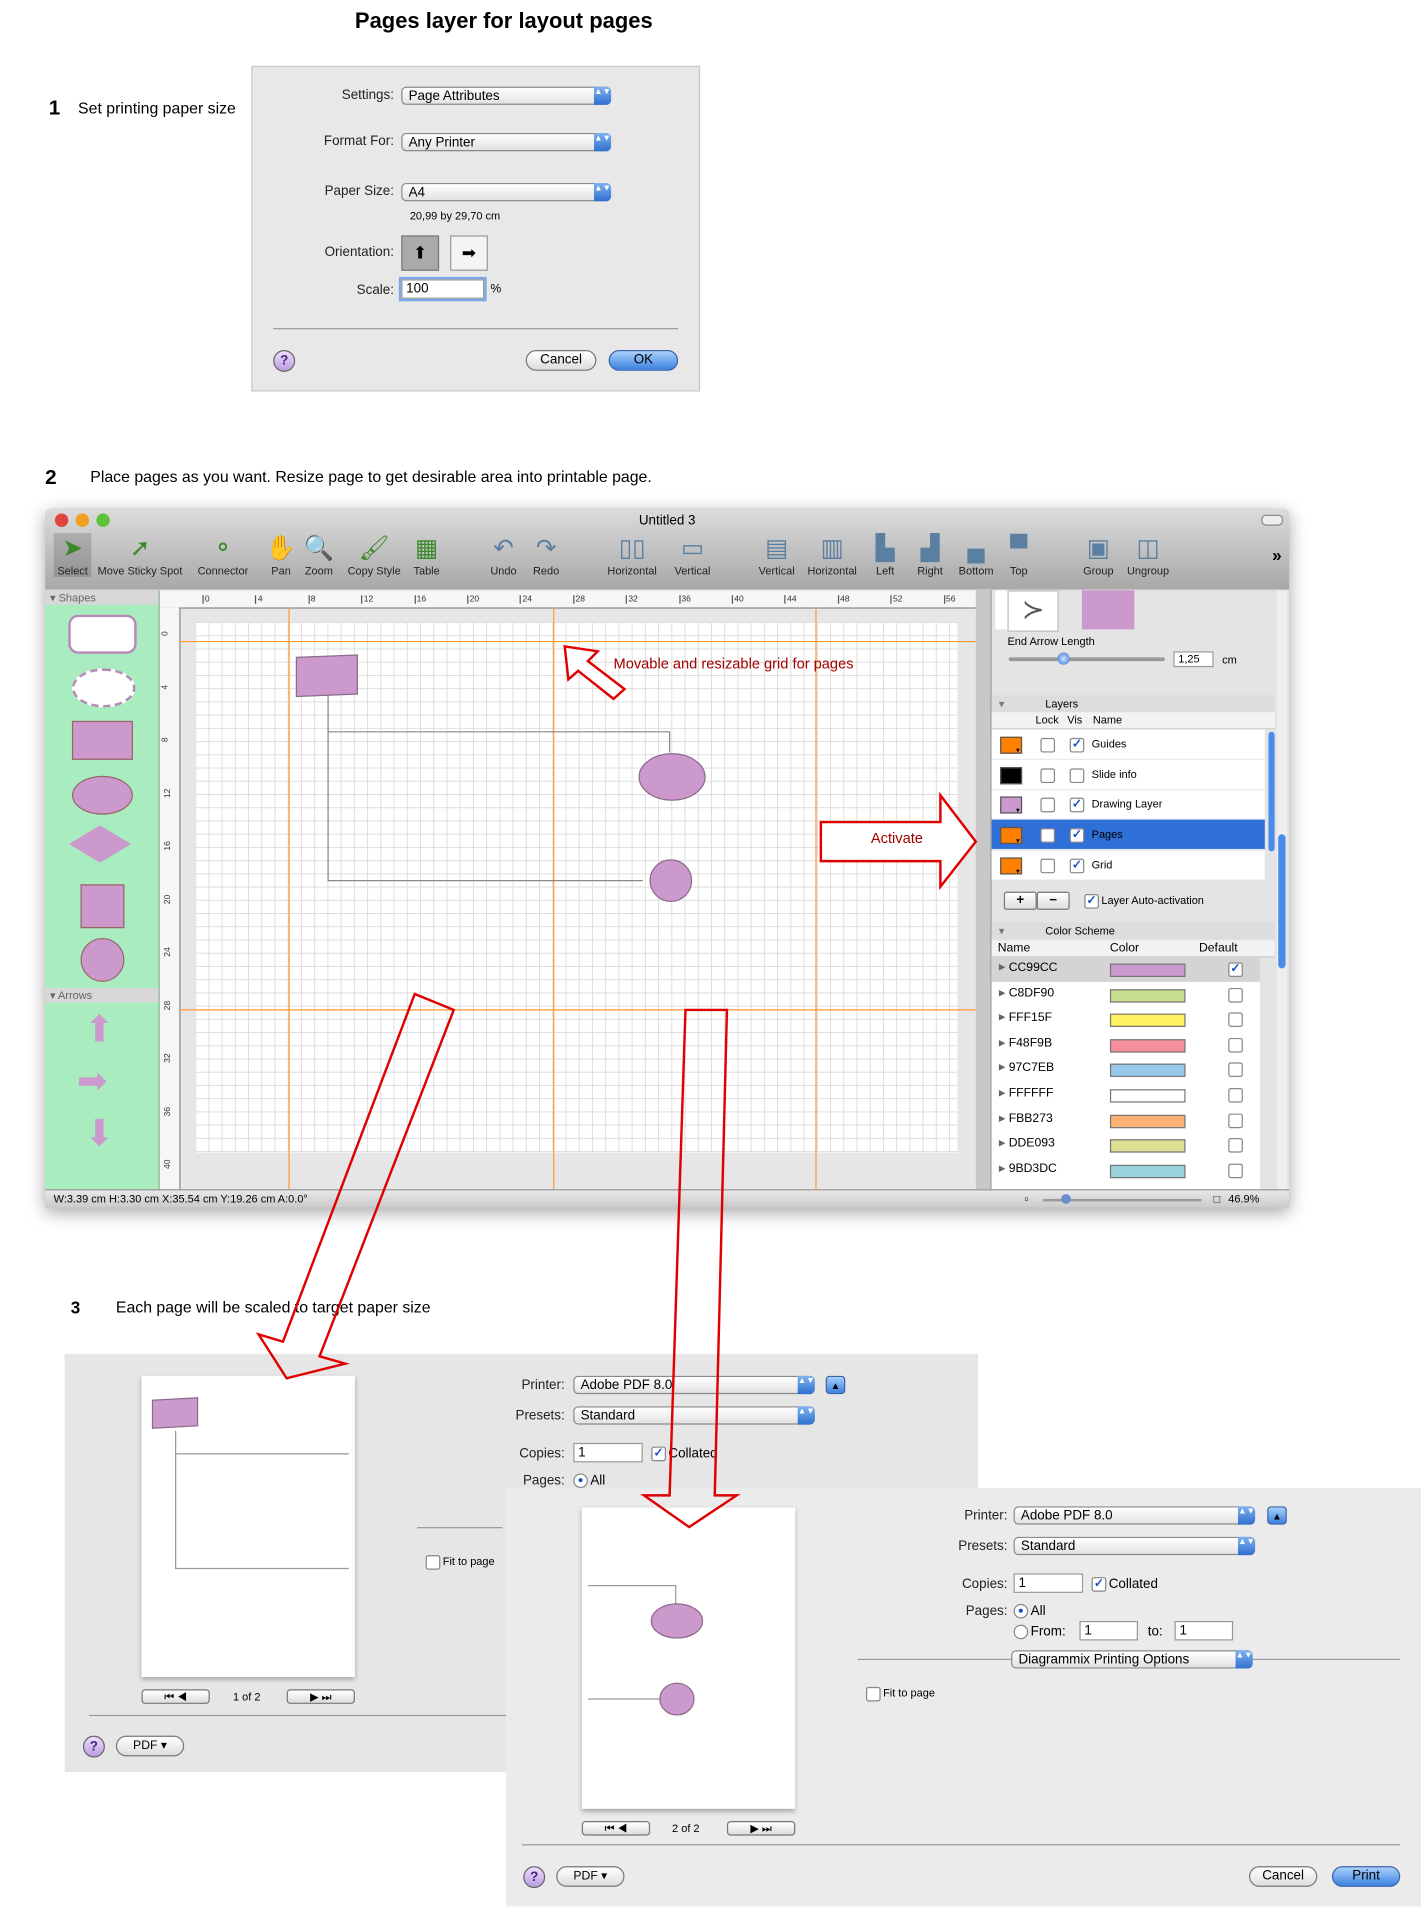 The height and width of the screenshot is (1907, 1421). Describe the element at coordinates (1091, 901) in the screenshot. I see `auto-activation-checkbox: ✓` at that location.